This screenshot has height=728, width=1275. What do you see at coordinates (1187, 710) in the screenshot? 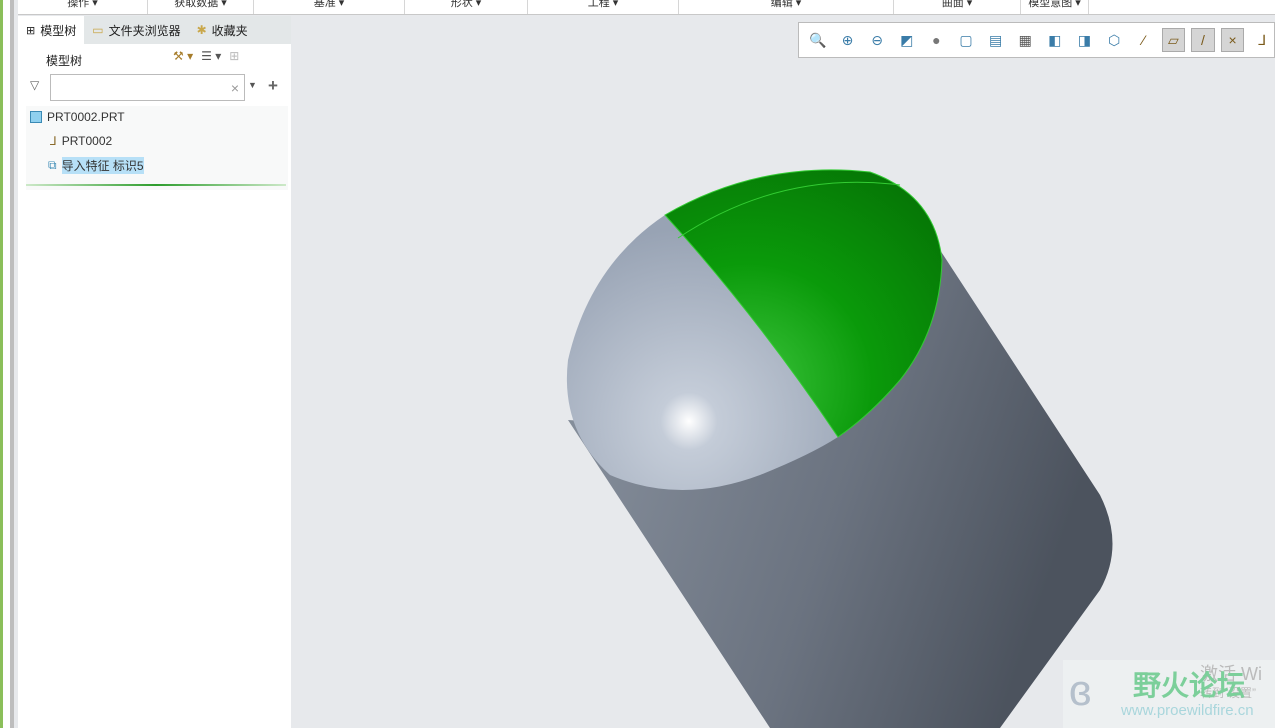
I see `watermark-url: www.proewildfire.cn` at bounding box center [1187, 710].